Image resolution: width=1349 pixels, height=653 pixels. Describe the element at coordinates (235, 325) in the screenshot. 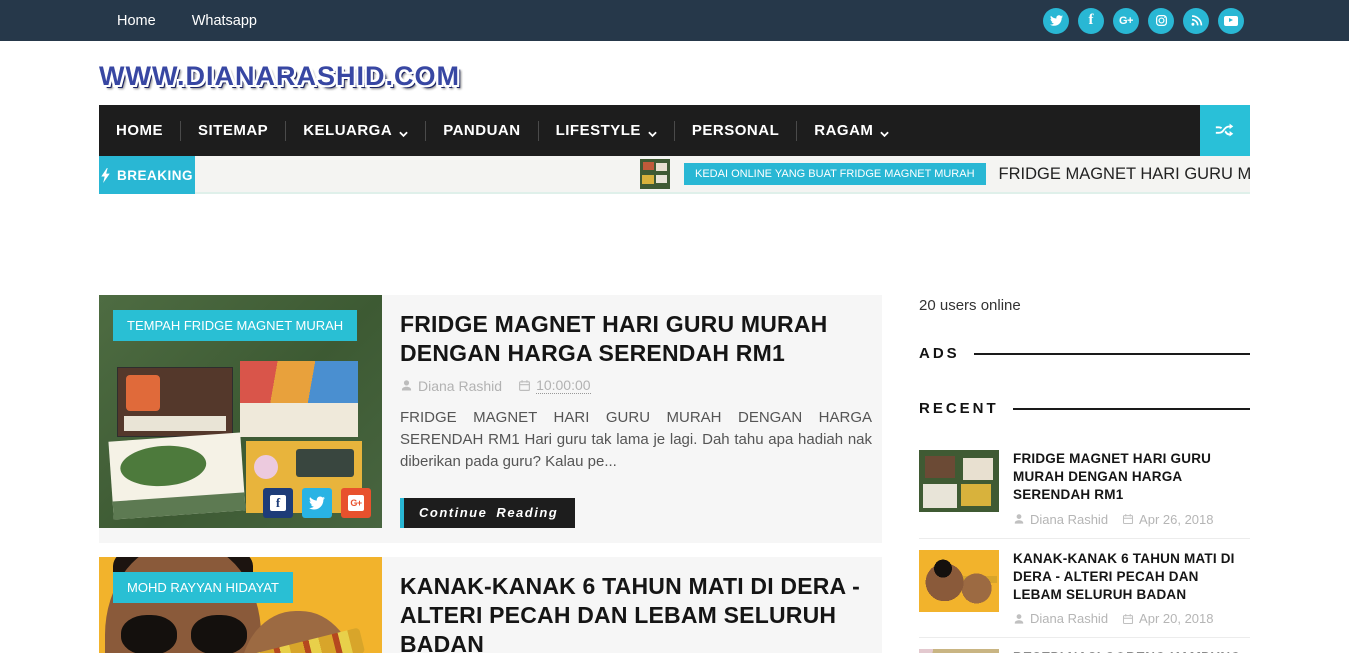

I see `post-category-label: TEMPAH FRIDGE MAGNET MURAH` at that location.